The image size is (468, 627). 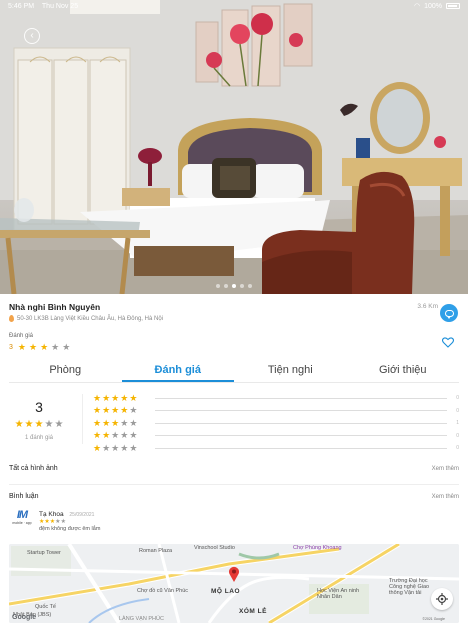 What do you see at coordinates (427, 306) in the screenshot?
I see `hotel-distance: 3.6 Km` at bounding box center [427, 306].